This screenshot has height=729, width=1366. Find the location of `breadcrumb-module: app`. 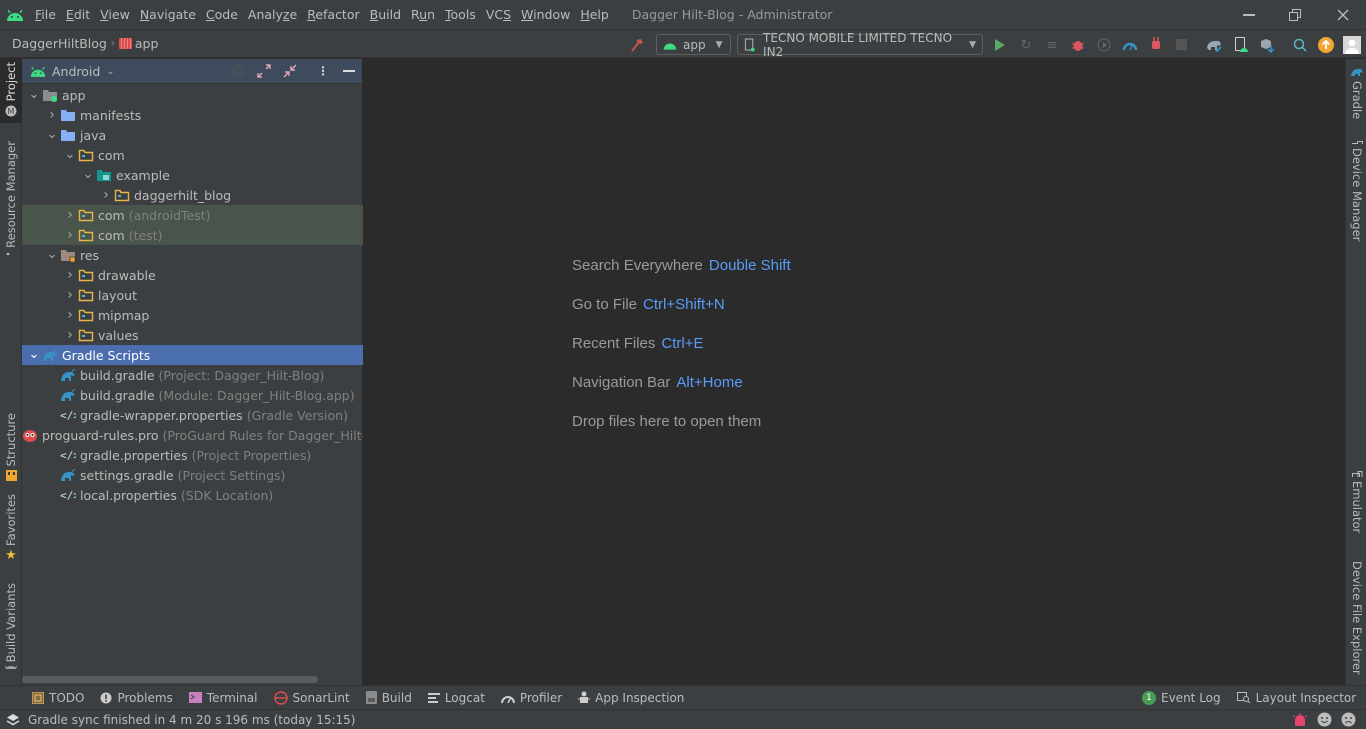

breadcrumb-module: app is located at coordinates (147, 43).